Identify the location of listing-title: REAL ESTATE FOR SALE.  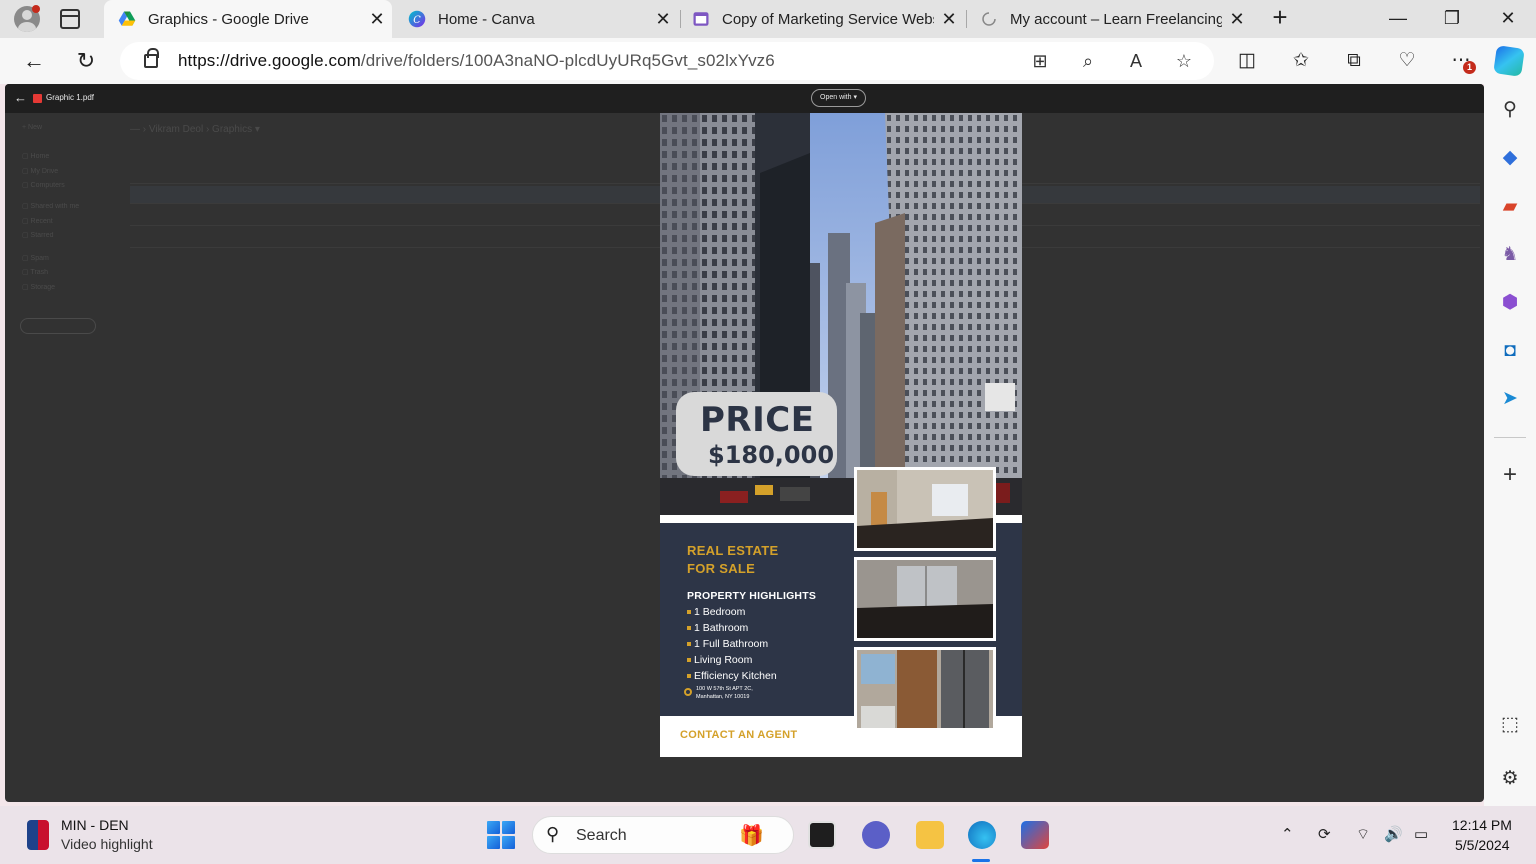
(733, 559).